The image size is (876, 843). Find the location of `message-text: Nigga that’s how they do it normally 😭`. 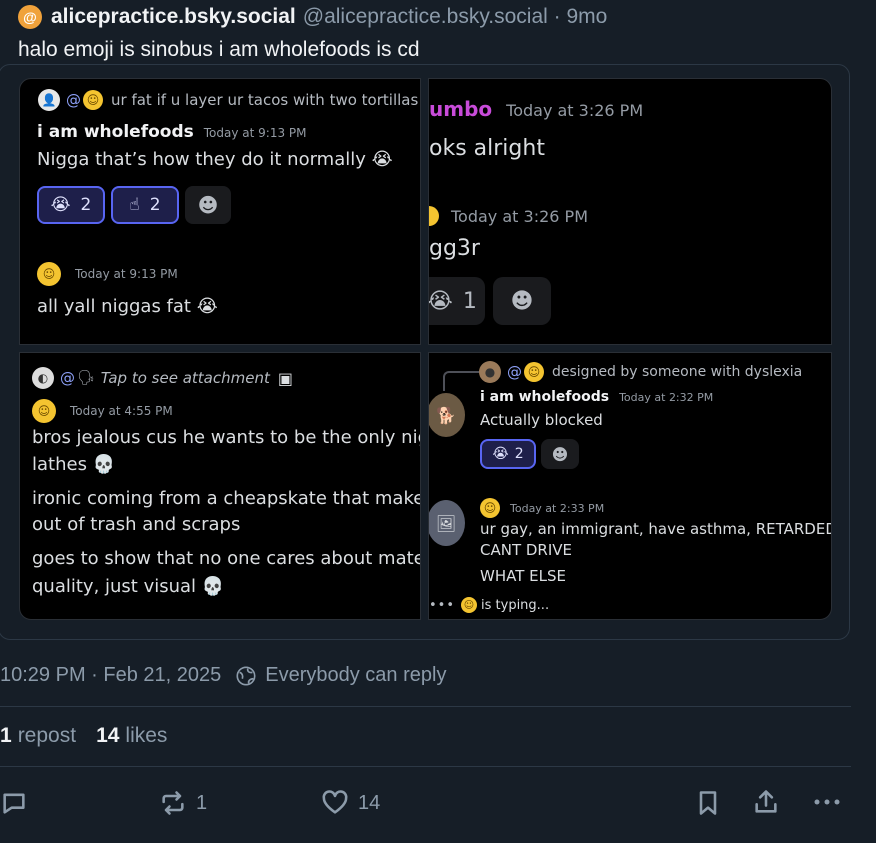

message-text: Nigga that’s how they do it normally 😭 is located at coordinates (215, 159).